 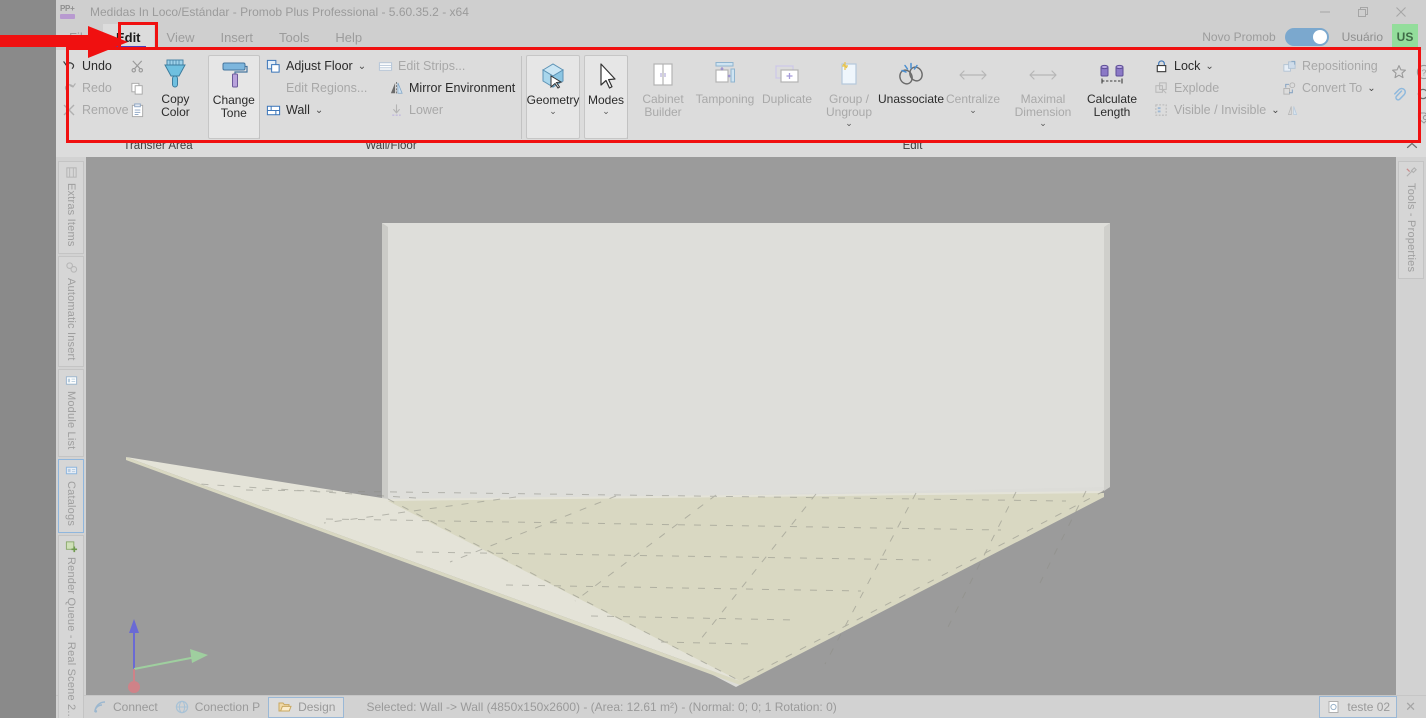 I want to click on repositioning-button: Repositioning, so click(x=1331, y=66).